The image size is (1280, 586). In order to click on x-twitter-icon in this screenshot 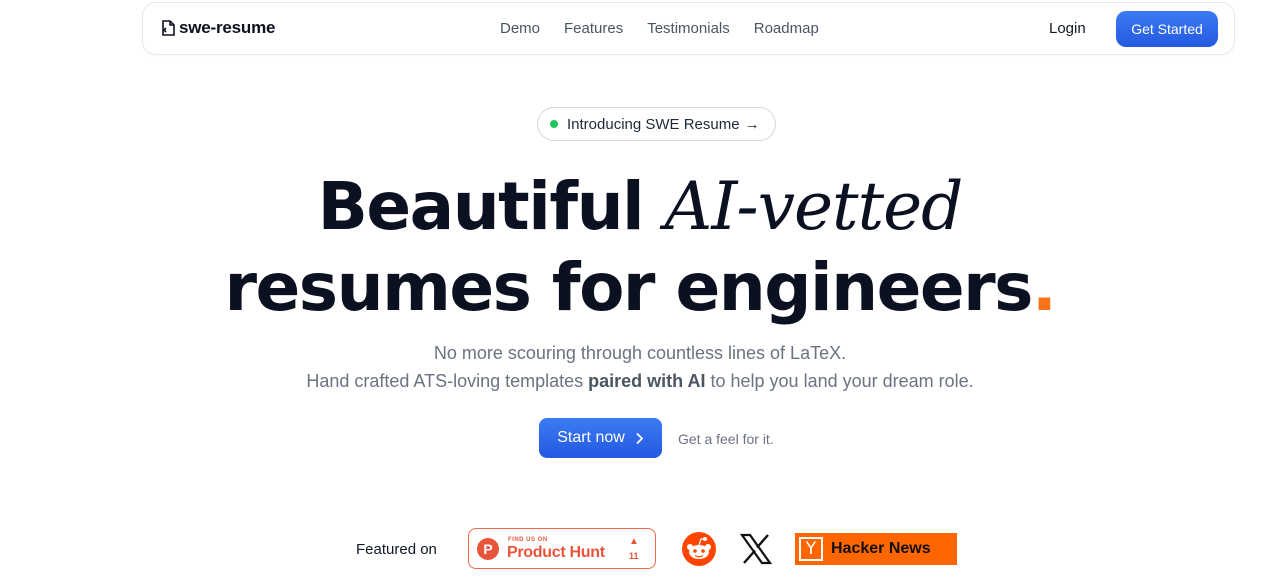, I will do `click(756, 549)`.